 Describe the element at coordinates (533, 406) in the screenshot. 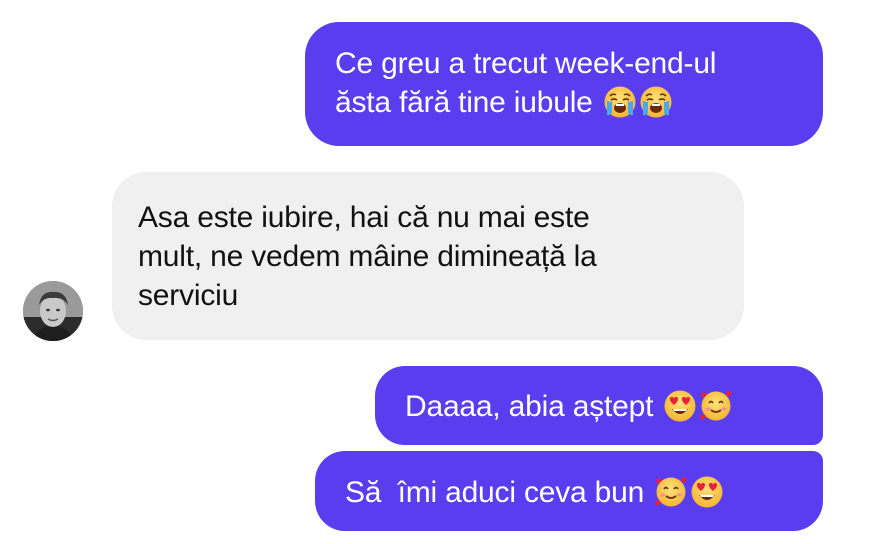

I see `message-text: Daaaa, abia aștept` at that location.